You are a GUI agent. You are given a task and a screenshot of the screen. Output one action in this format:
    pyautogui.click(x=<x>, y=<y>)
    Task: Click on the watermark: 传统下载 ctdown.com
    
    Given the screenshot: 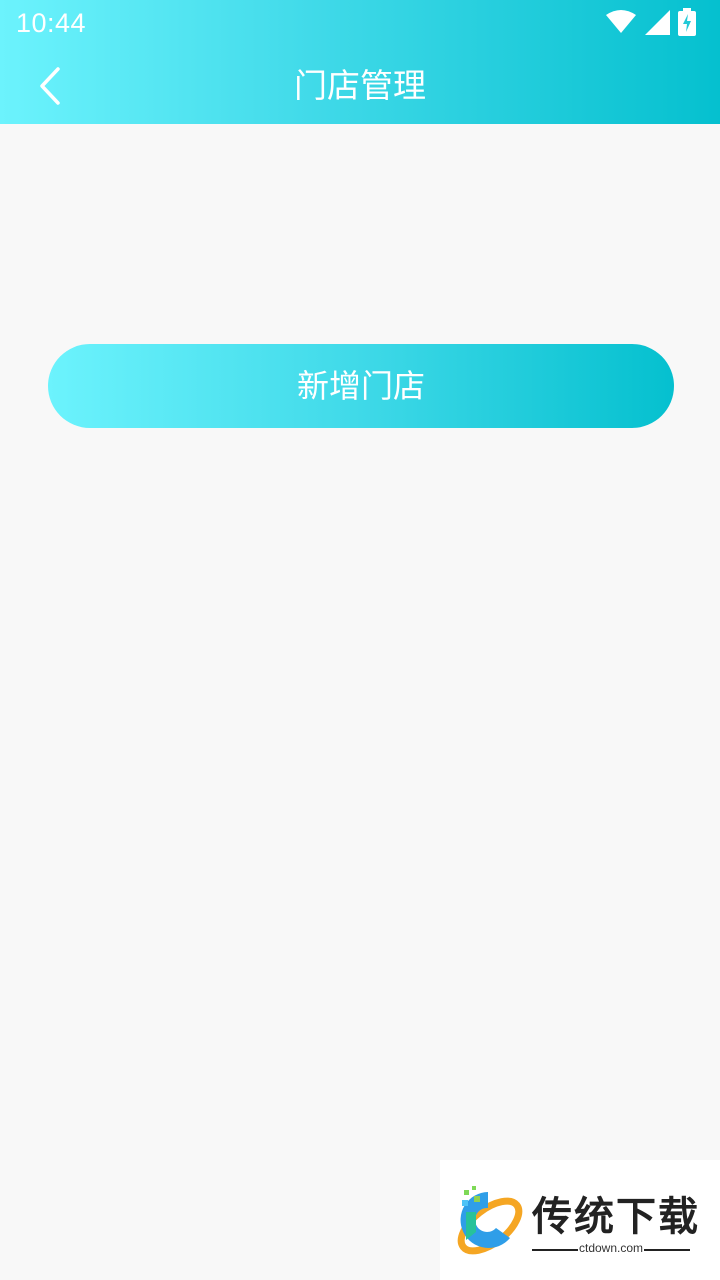 What is the action you would take?
    pyautogui.click(x=580, y=1220)
    